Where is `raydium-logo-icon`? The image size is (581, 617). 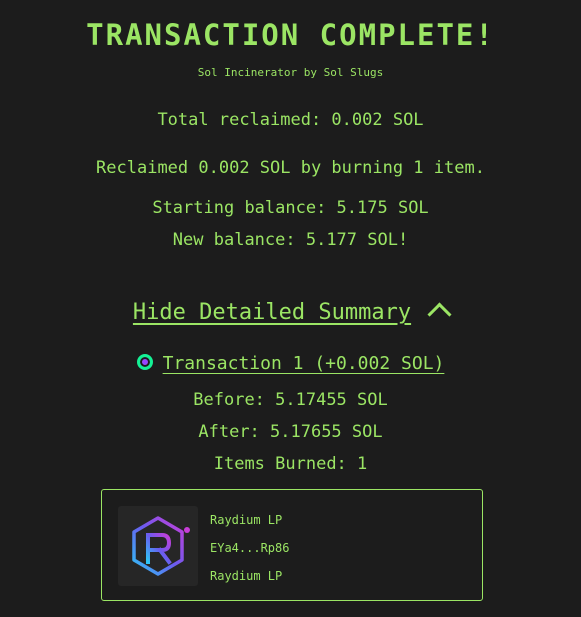
raydium-logo-icon is located at coordinates (158, 546).